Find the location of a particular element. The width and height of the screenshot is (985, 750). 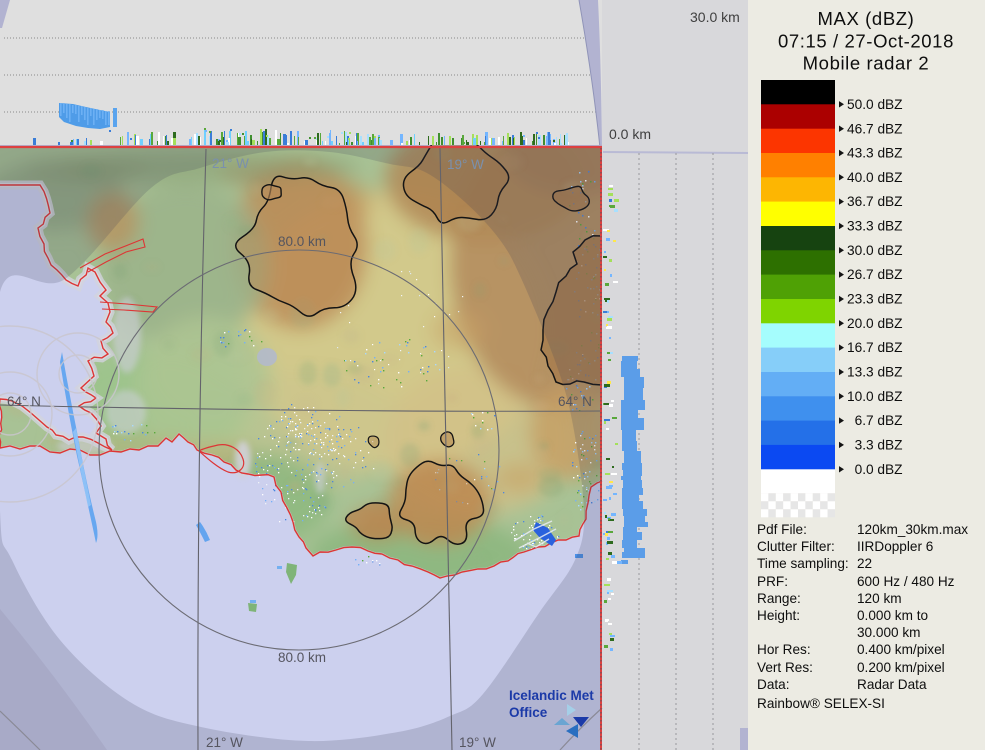

svg-text: 120km_30km.max is located at coordinates (912, 529).